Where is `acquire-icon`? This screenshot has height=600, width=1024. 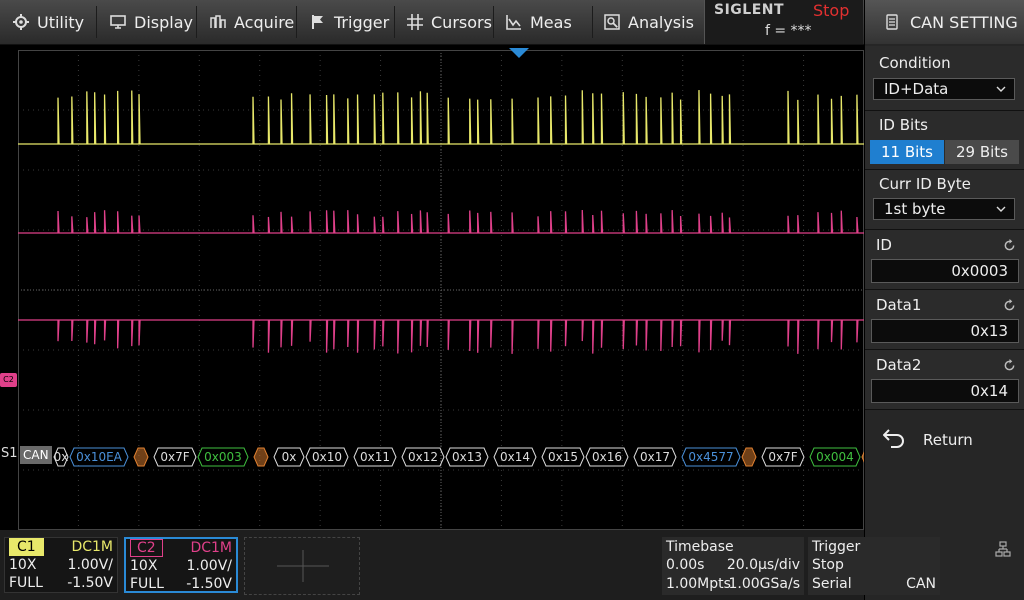 acquire-icon is located at coordinates (218, 21).